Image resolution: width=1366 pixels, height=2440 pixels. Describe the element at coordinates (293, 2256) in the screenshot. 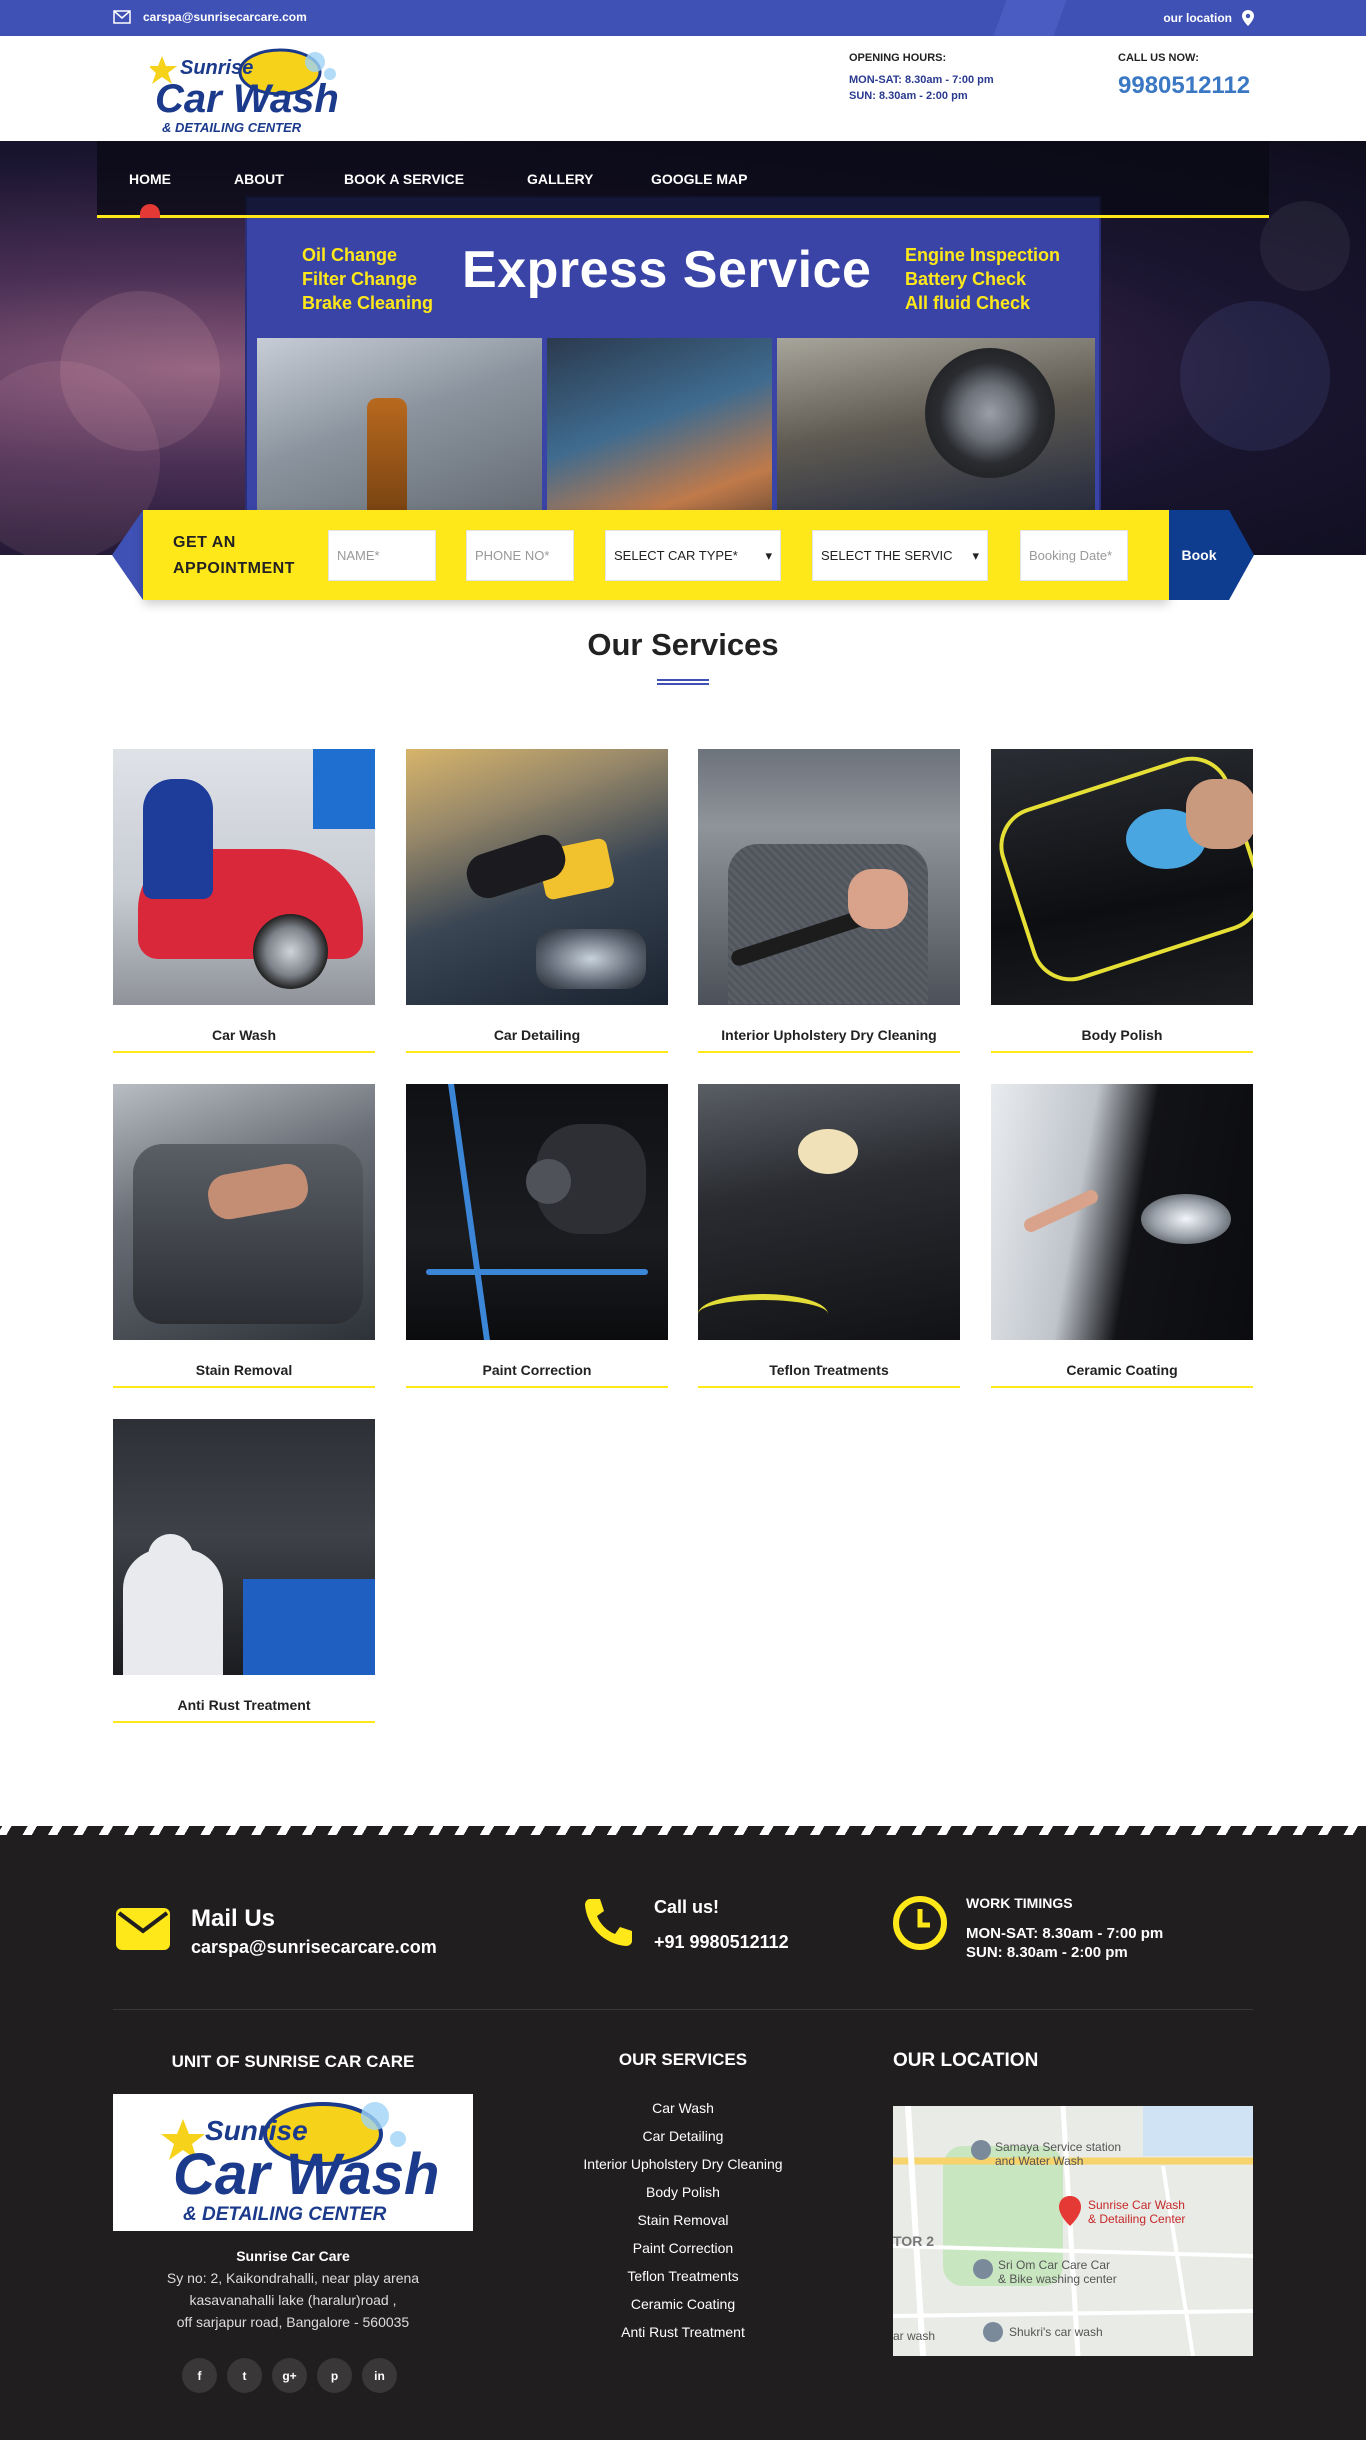

I see `footer-address-name: Sunrise Car Care` at that location.